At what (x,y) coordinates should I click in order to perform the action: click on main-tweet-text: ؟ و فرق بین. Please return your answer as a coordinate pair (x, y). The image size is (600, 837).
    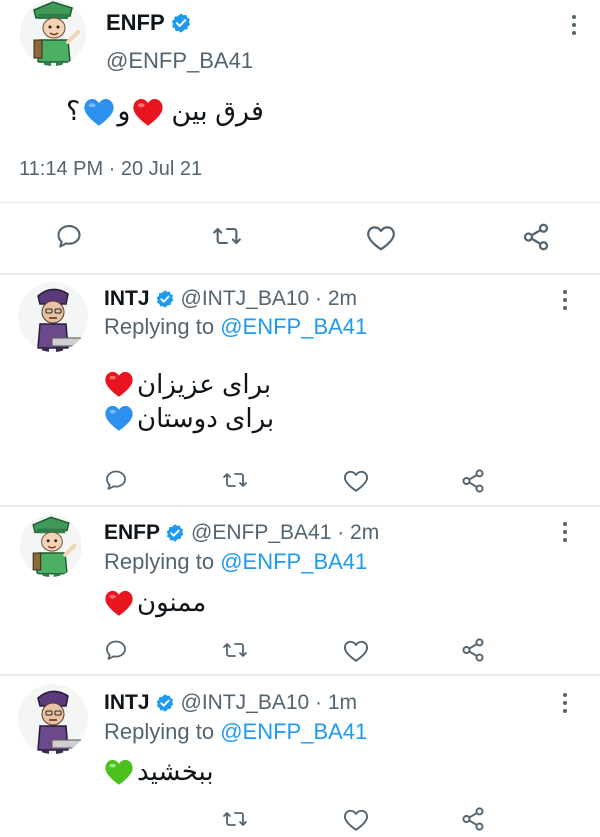
    Looking at the image, I should click on (165, 111).